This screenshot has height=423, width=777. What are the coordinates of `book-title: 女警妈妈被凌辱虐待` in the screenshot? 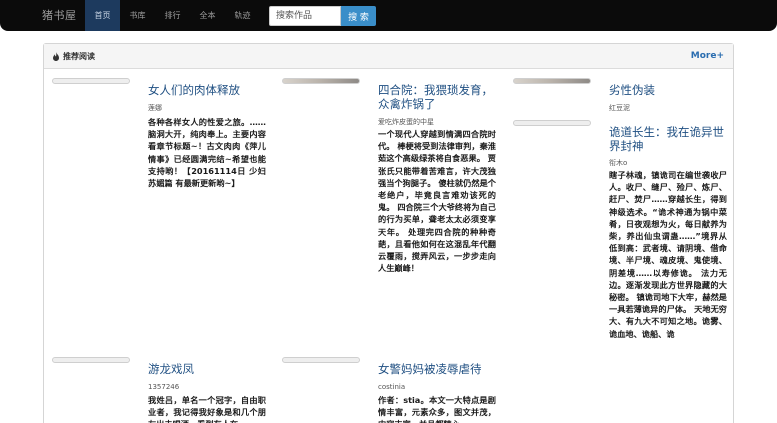 It's located at (442, 369).